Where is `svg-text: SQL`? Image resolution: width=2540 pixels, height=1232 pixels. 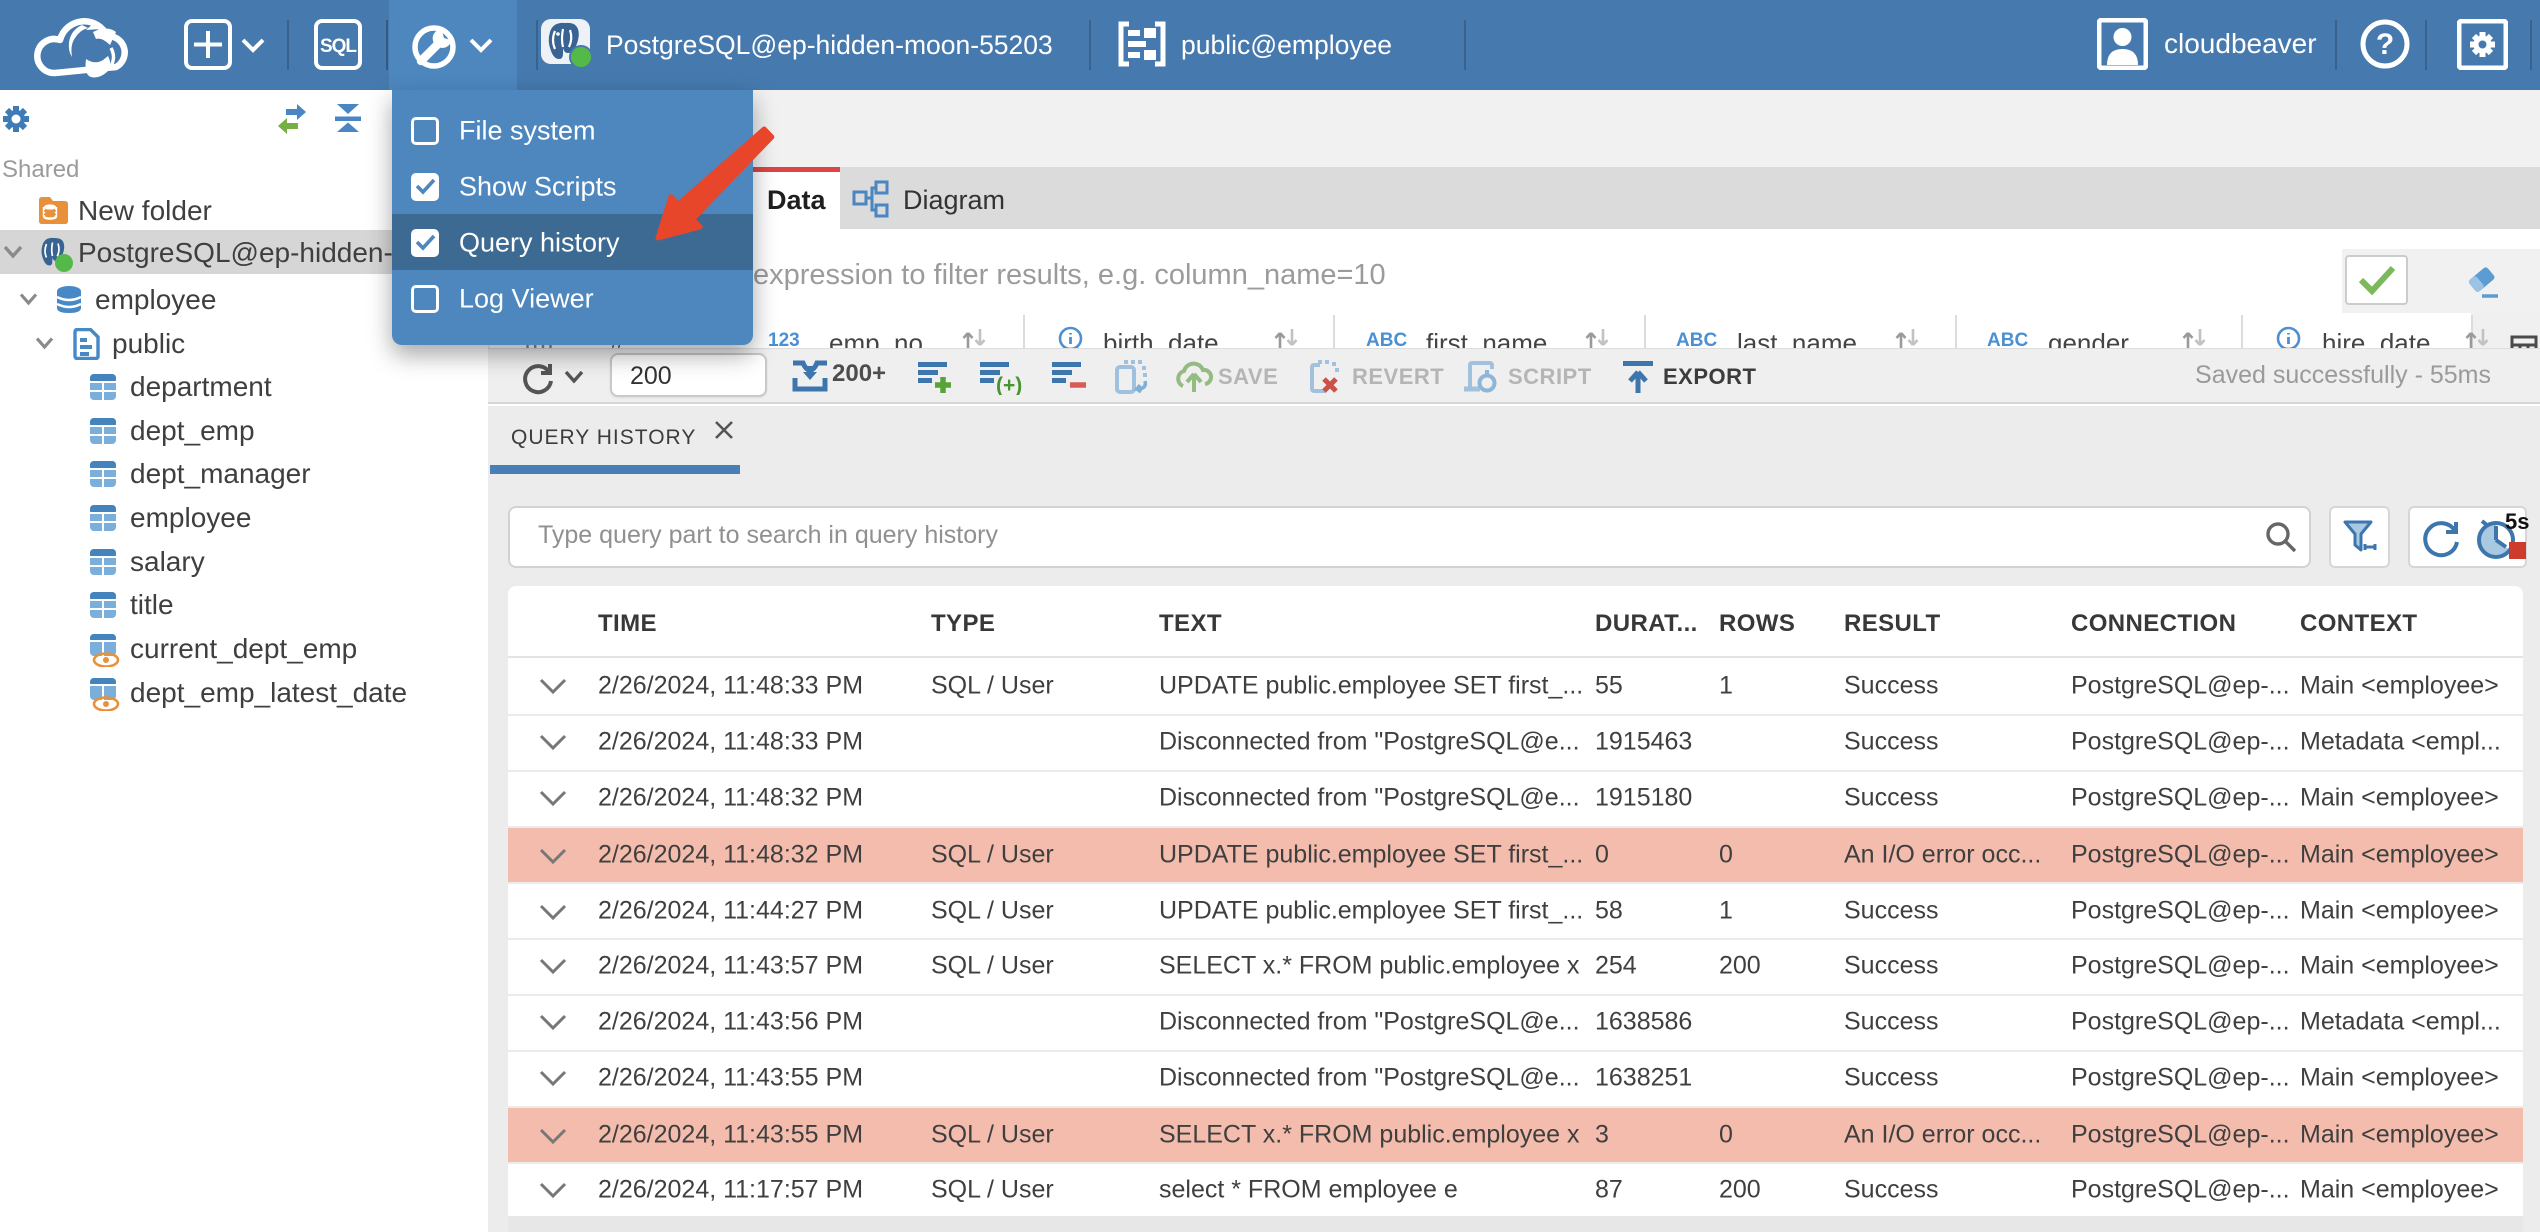 svg-text: SQL is located at coordinates (338, 46).